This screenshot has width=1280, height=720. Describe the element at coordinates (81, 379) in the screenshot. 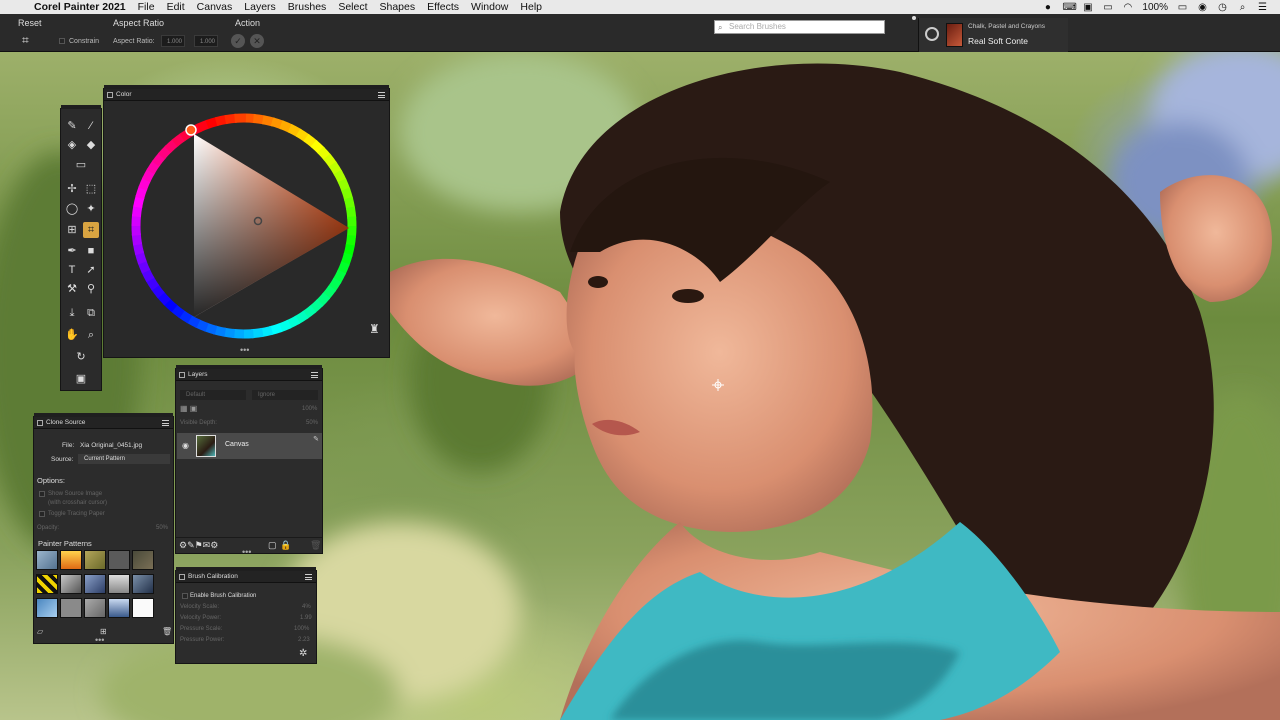

I see `navigator-icon: ▣` at that location.